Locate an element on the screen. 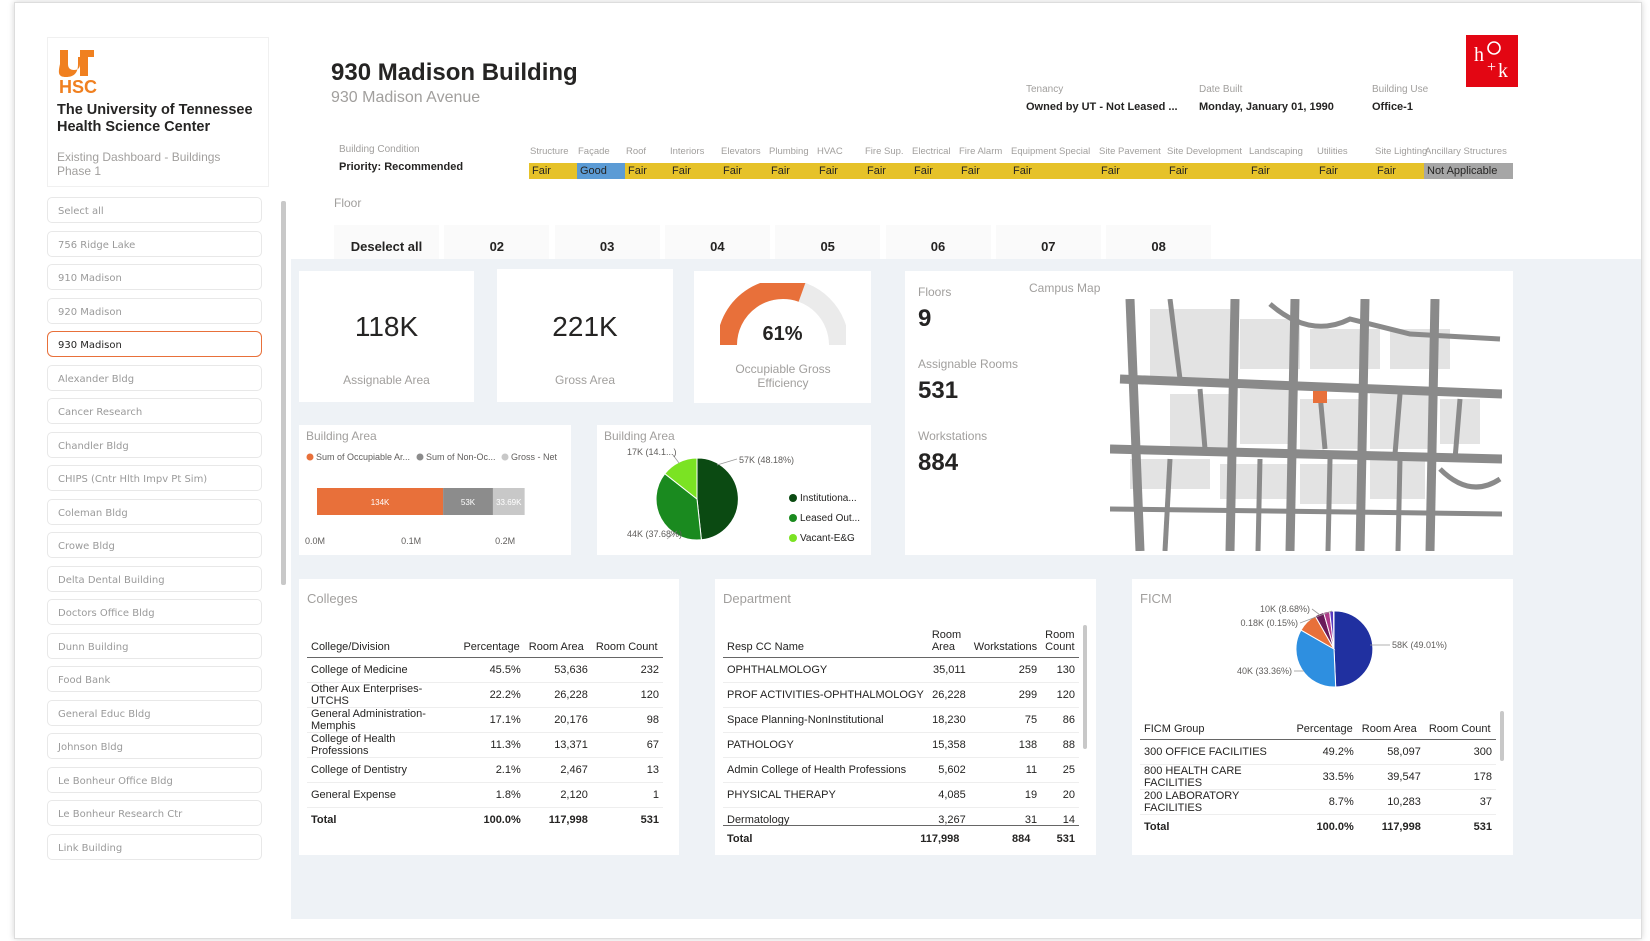 This screenshot has width=1650, height=941. table-header-row: FICM Group Percentage Room Area Room Count is located at coordinates (1318, 722).